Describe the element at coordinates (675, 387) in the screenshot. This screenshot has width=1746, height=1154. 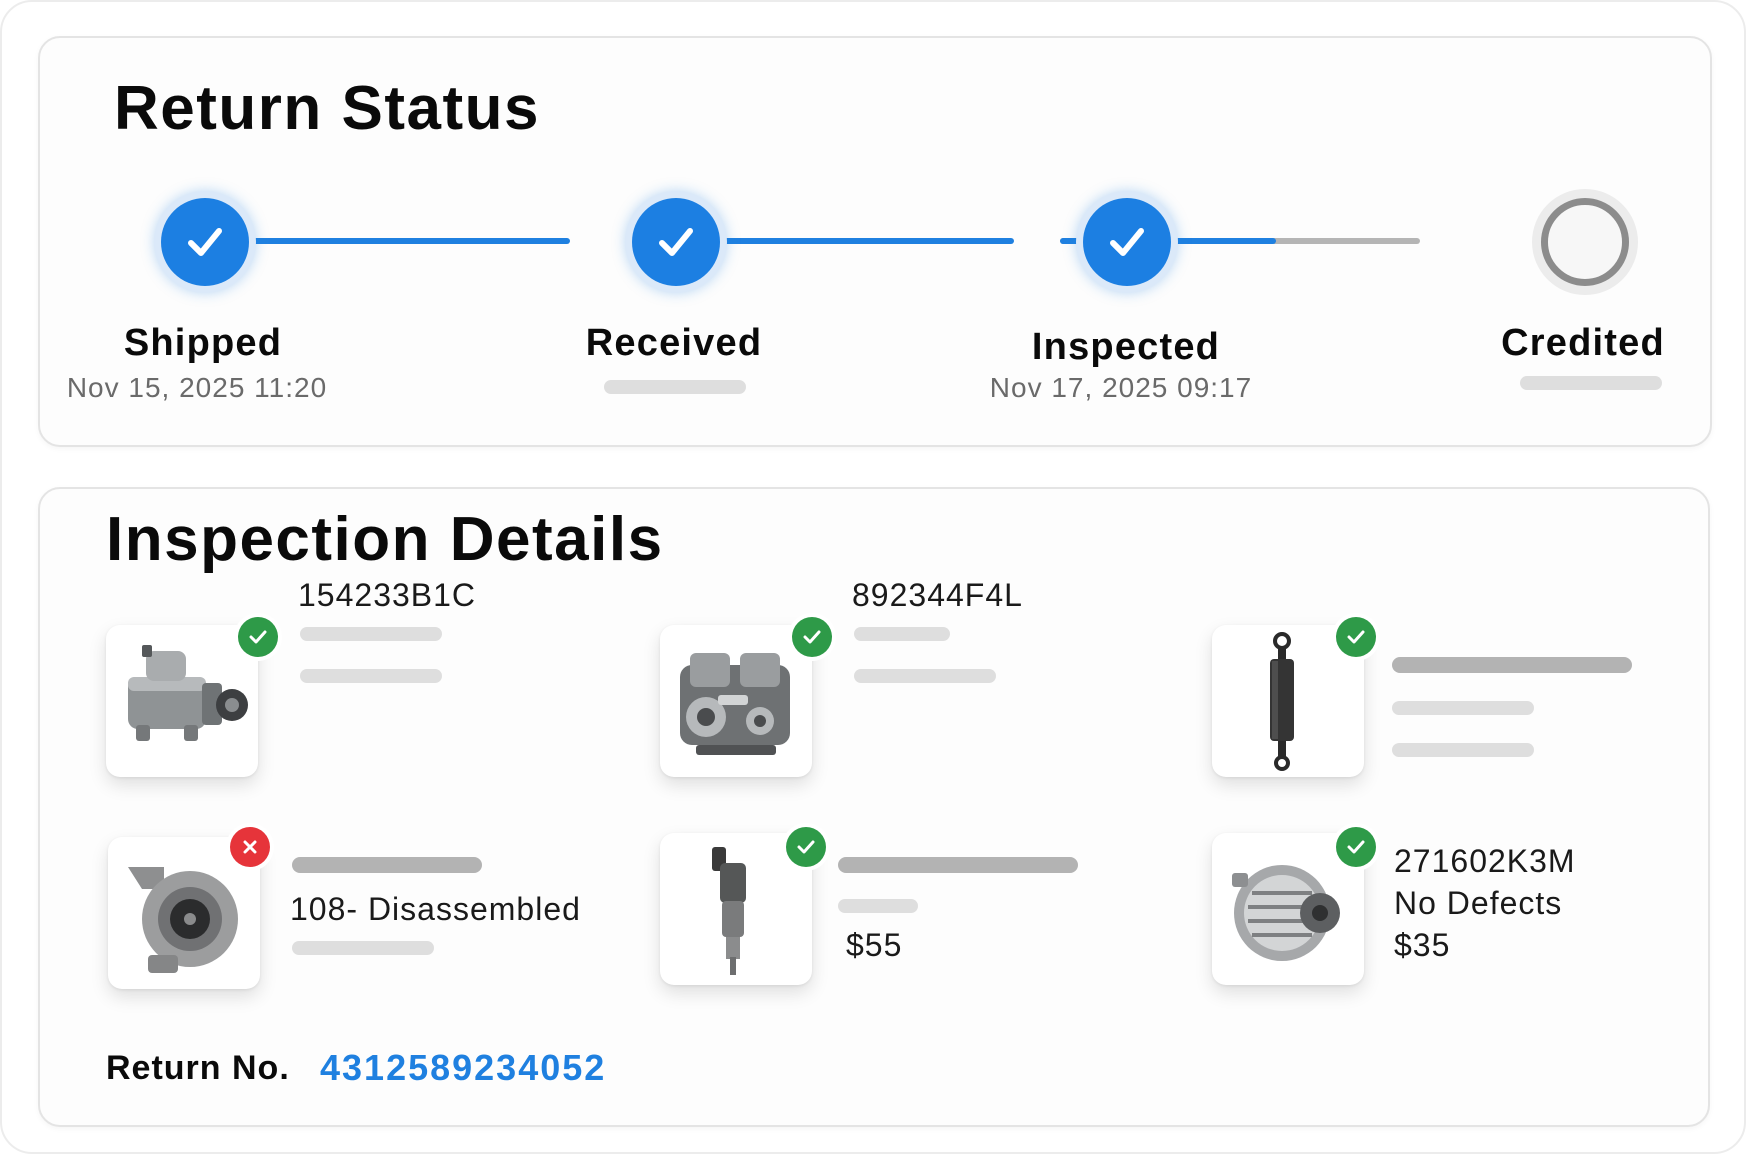
I see `step-date-received-placeholder` at that location.